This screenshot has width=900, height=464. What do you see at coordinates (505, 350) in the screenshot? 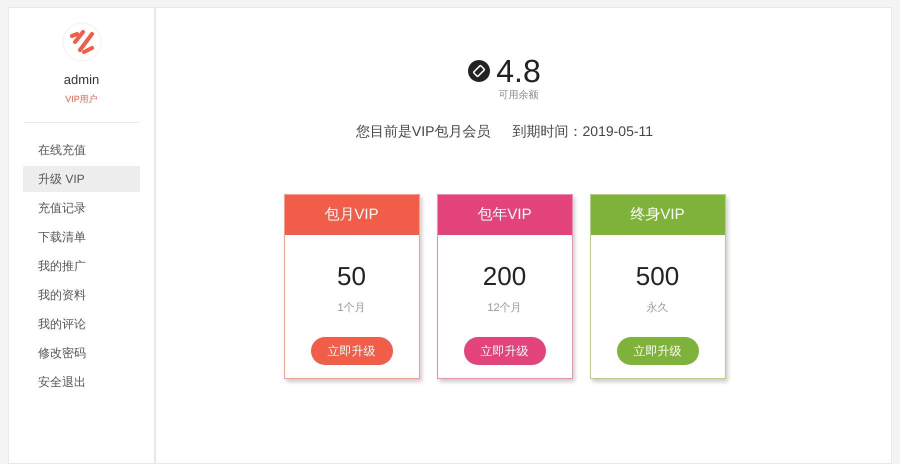
I see `upgrade-button: 立即升级` at bounding box center [505, 350].